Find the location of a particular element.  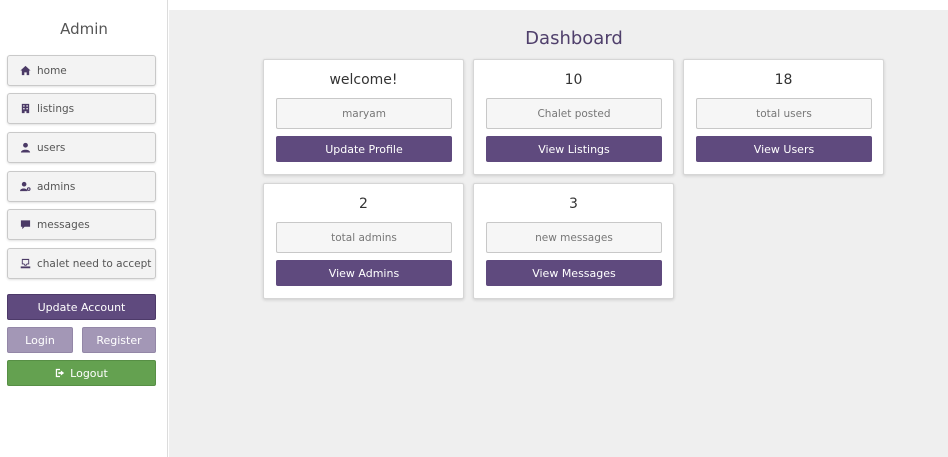

card-heading: 3 is located at coordinates (573, 204).